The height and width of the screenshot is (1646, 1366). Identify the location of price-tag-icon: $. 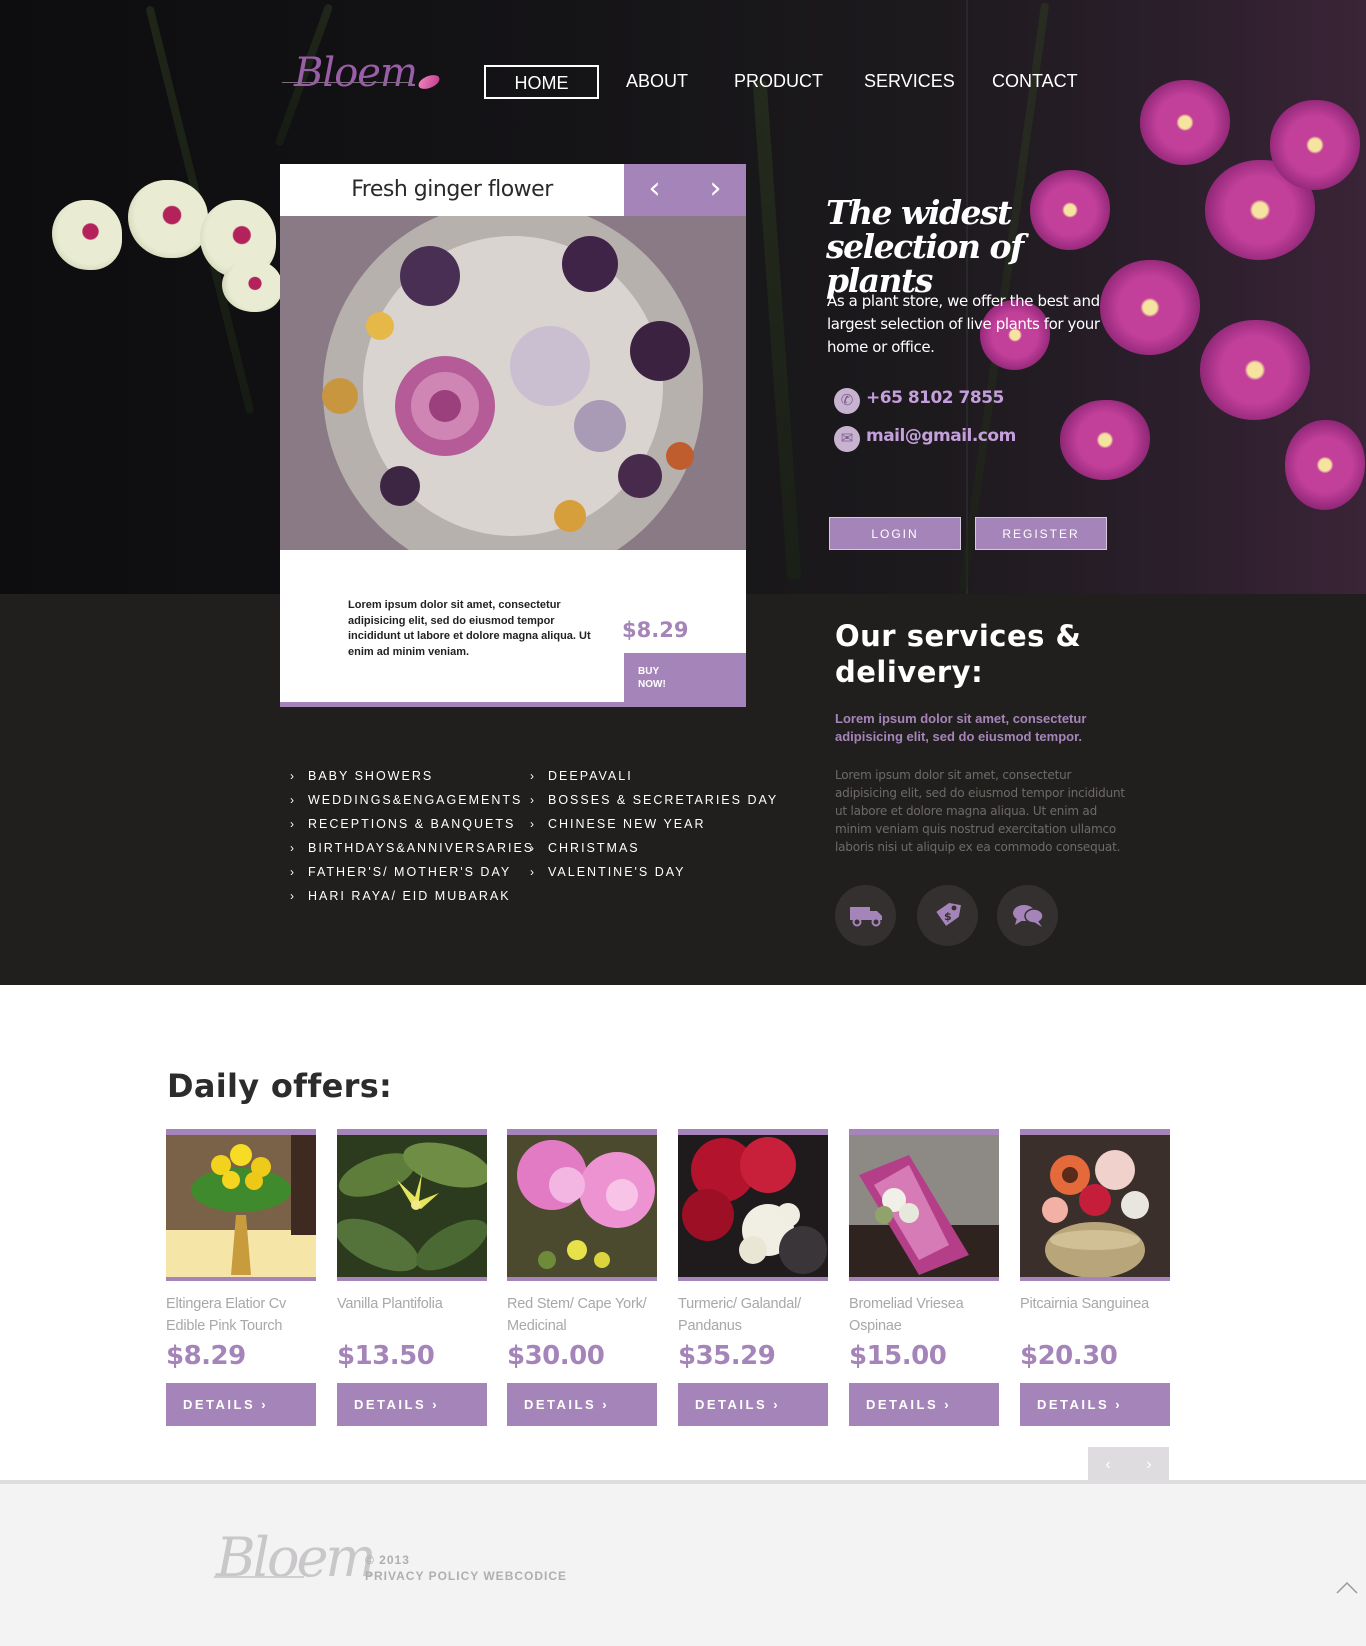
(947, 915).